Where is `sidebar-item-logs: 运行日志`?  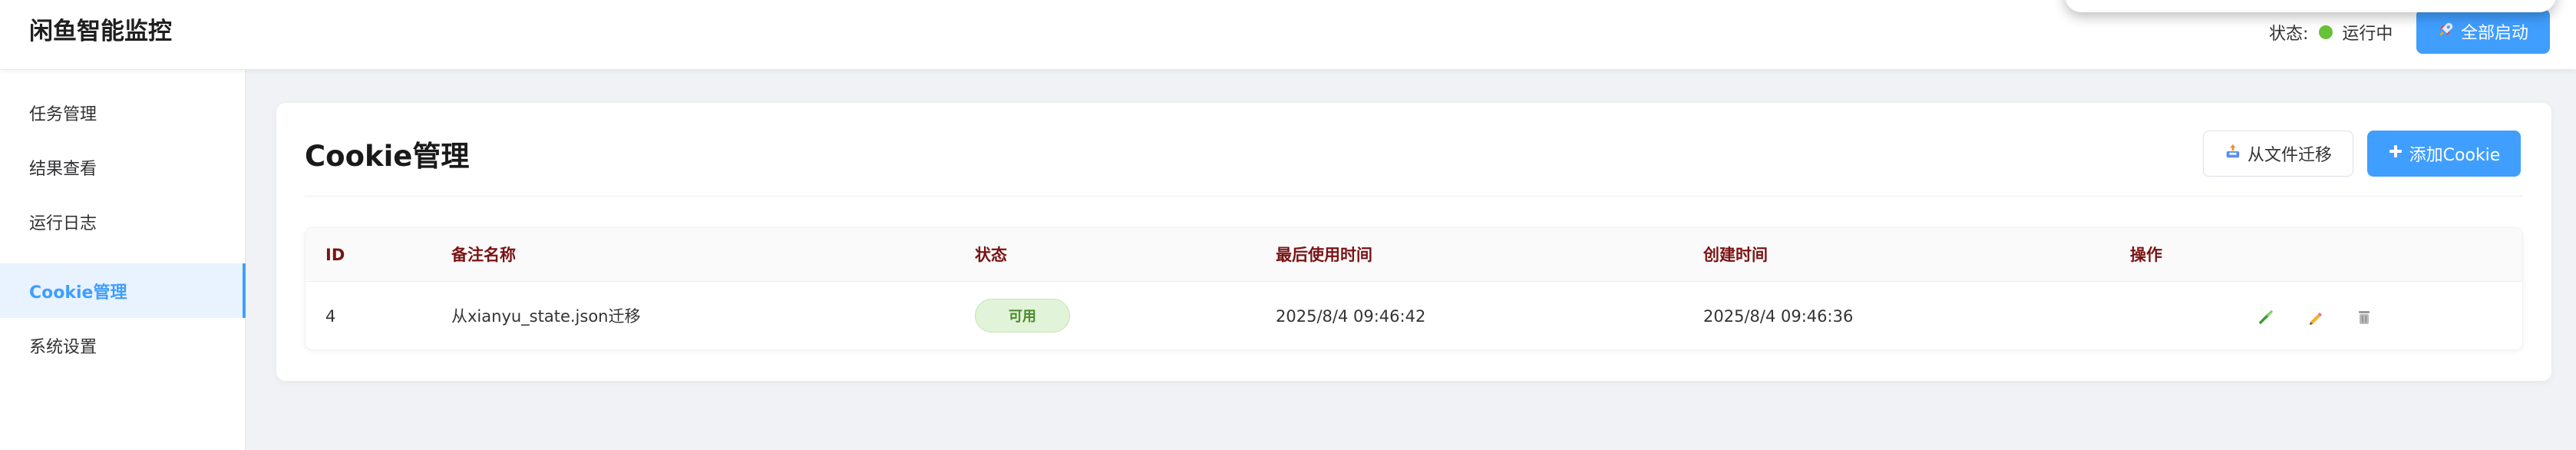 sidebar-item-logs: 运行日志 is located at coordinates (123, 221).